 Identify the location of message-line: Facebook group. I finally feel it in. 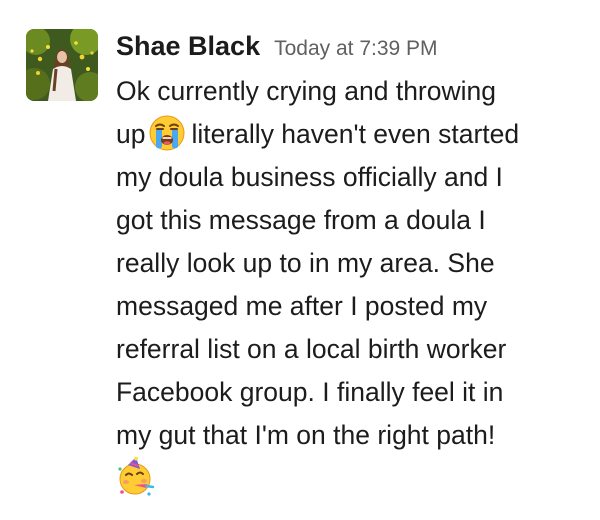
(310, 392).